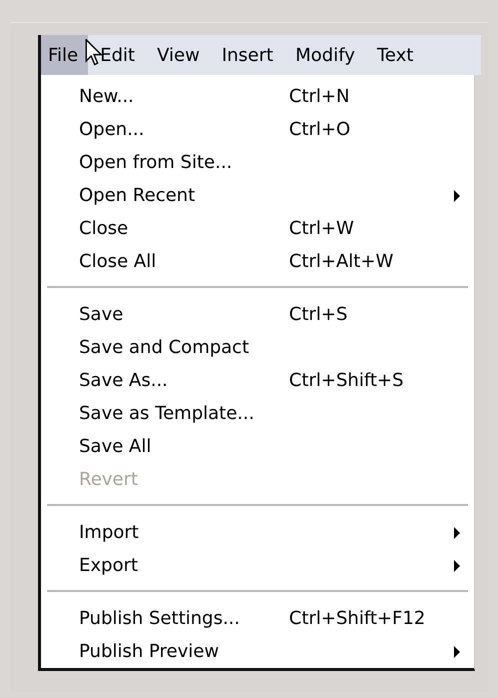 This screenshot has height=698, width=498. What do you see at coordinates (257, 314) in the screenshot?
I see `menu-item: Save Ctrl+S` at bounding box center [257, 314].